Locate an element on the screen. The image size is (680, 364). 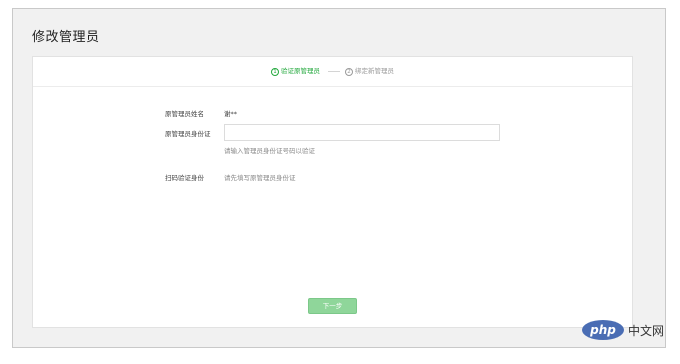
step-bind-new: 2 绑定新管理员 is located at coordinates (369, 71).